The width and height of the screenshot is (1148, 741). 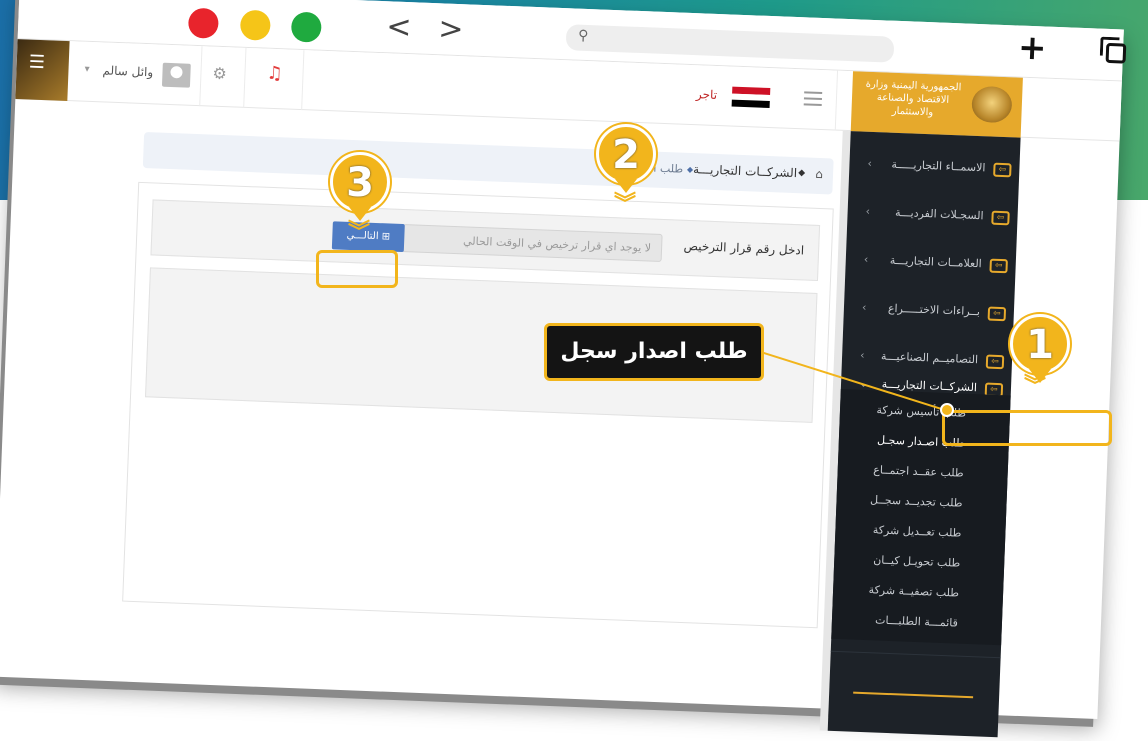 What do you see at coordinates (274, 74) in the screenshot?
I see `bell-icon: ♫` at bounding box center [274, 74].